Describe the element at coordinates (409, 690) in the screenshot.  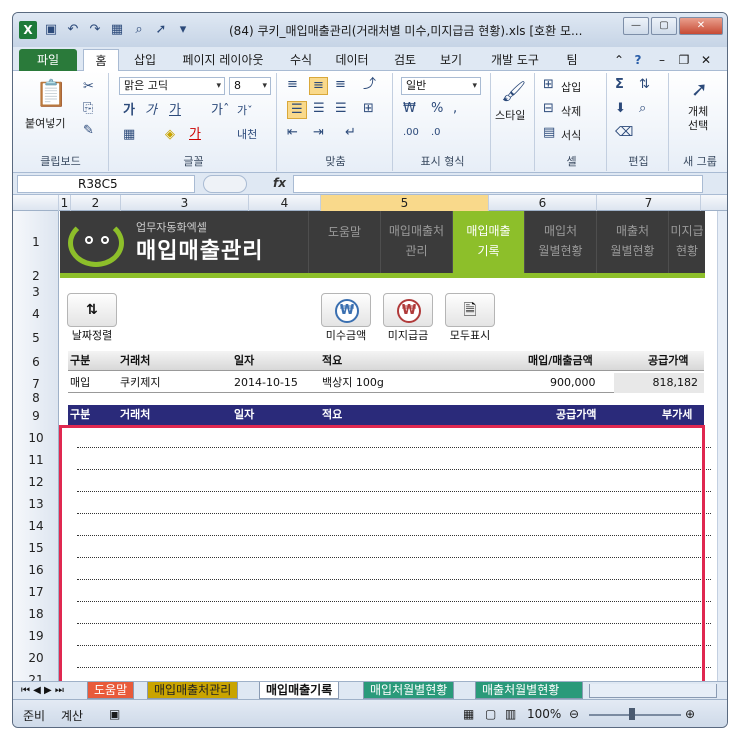
I see `sheet-tab-purchase-monthly: 매입처월별현황` at that location.